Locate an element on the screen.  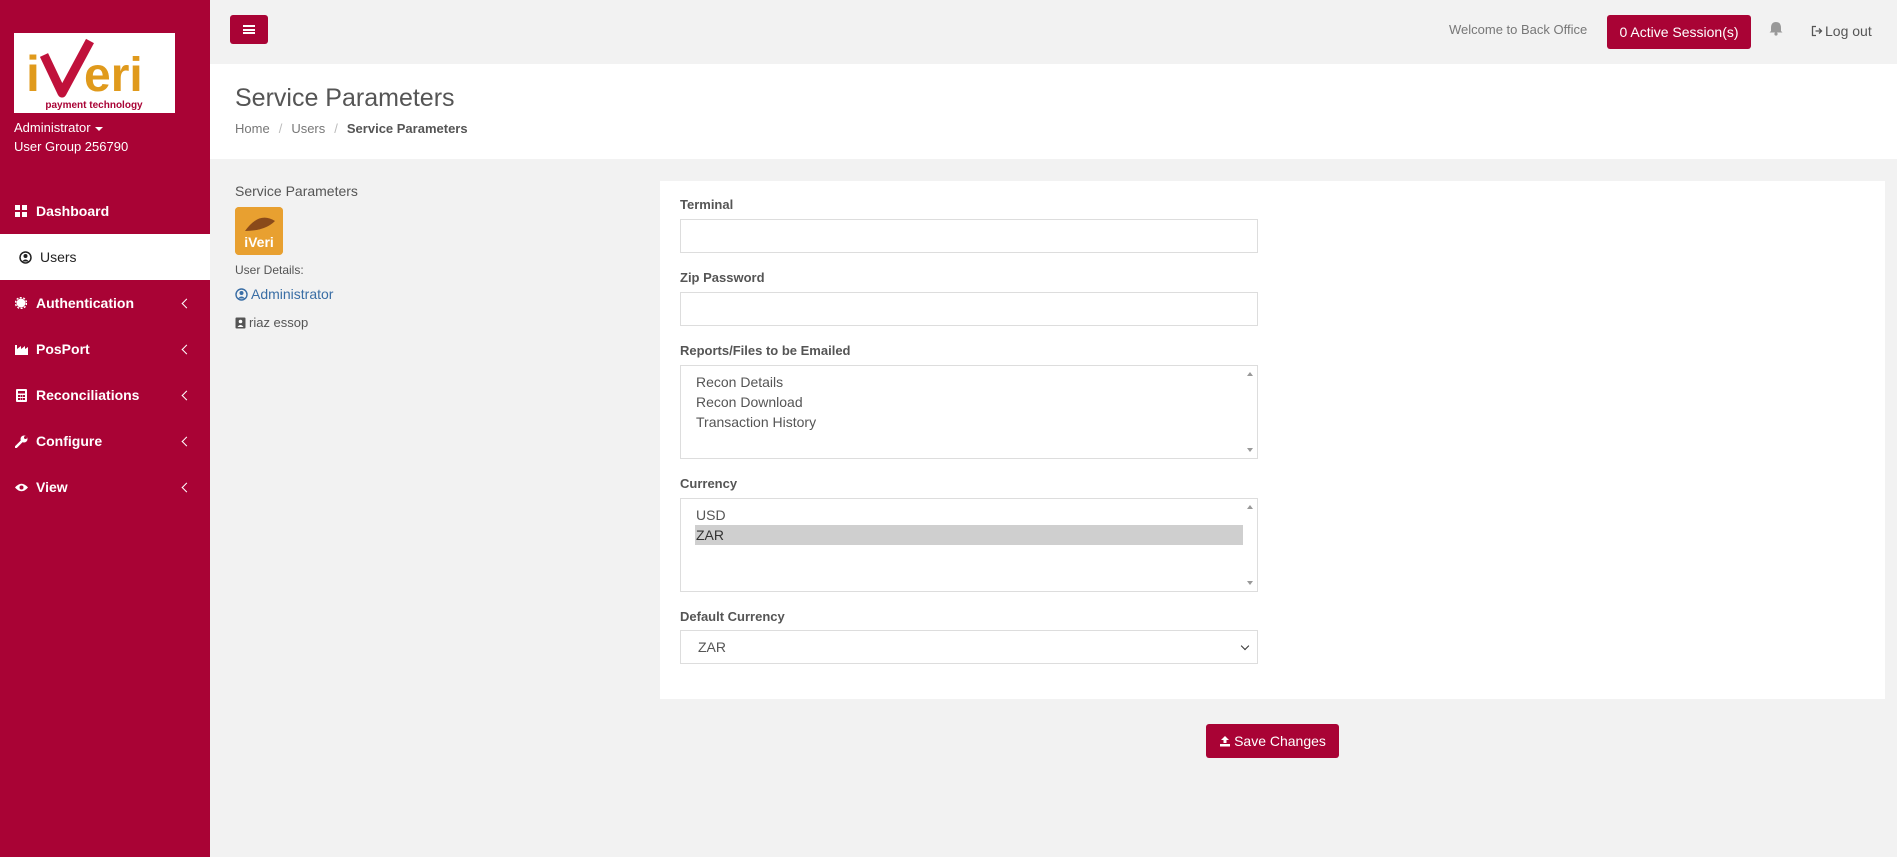
fullname-text: riaz essop is located at coordinates (279, 322).